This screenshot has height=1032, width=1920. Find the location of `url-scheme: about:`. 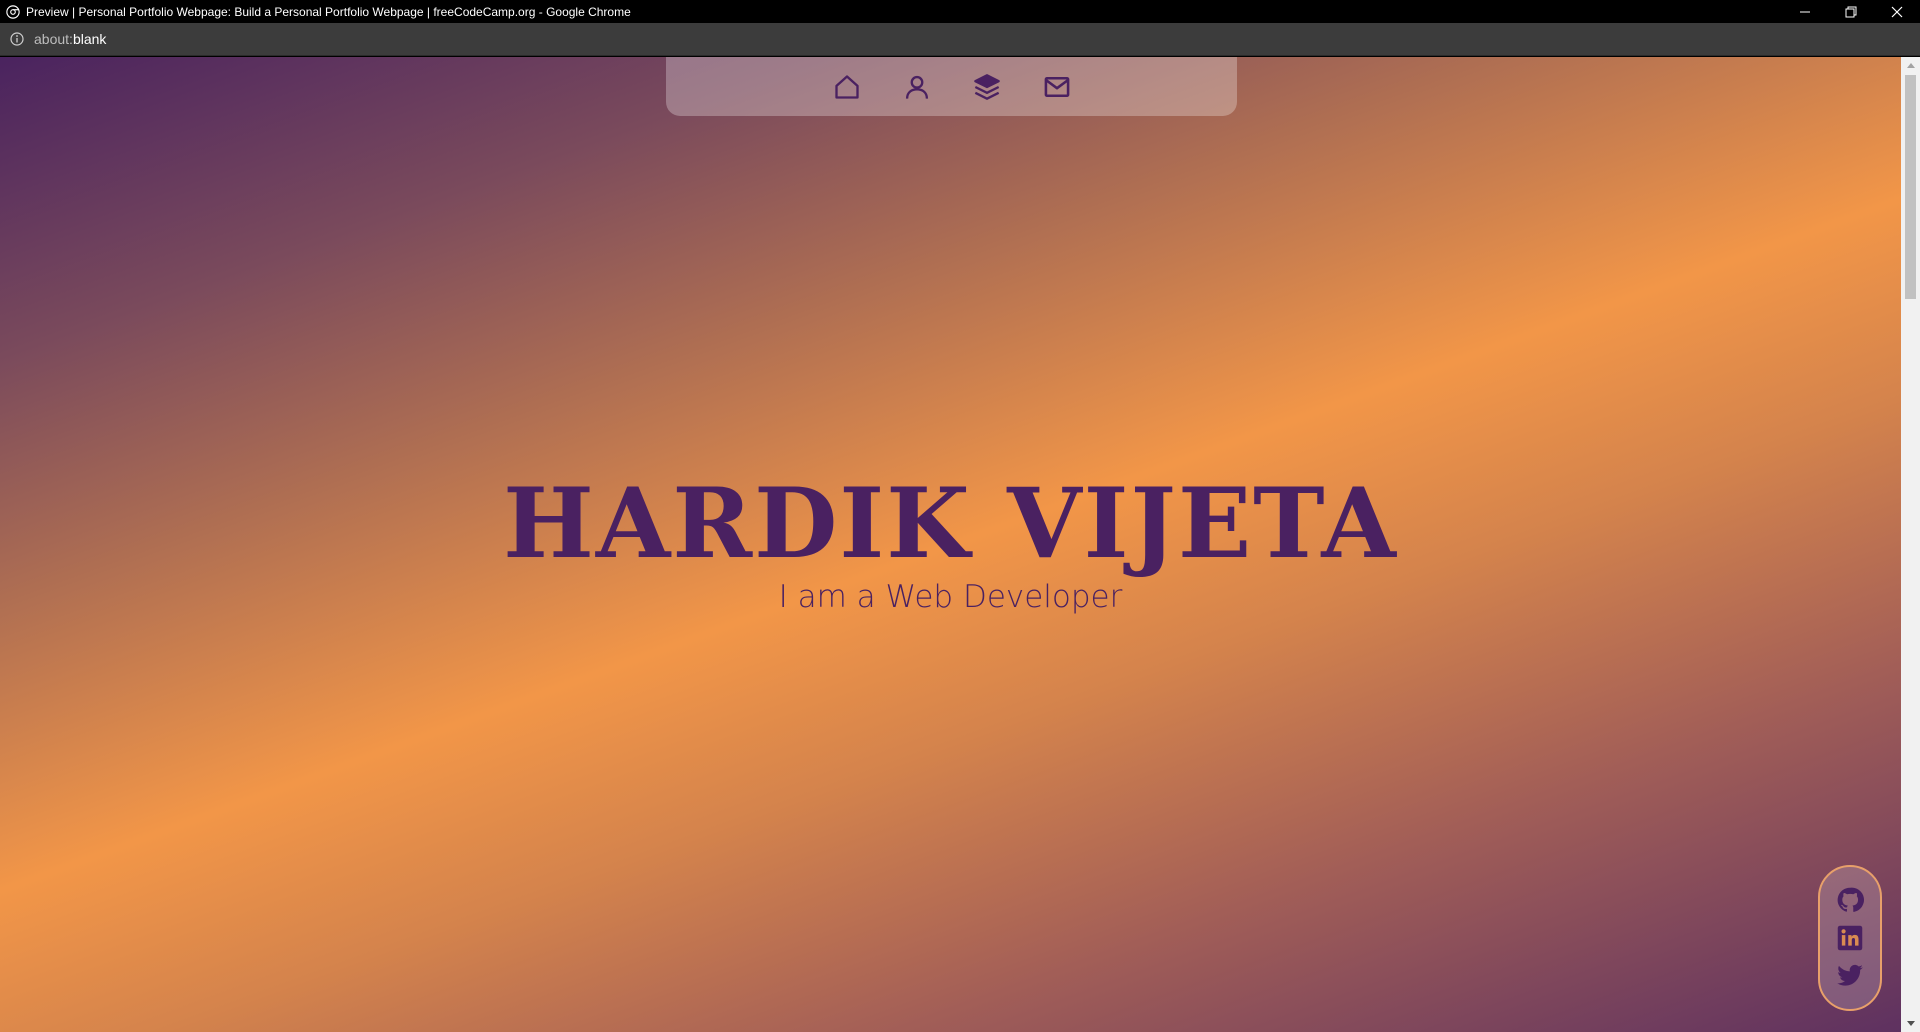

url-scheme: about: is located at coordinates (53, 39).